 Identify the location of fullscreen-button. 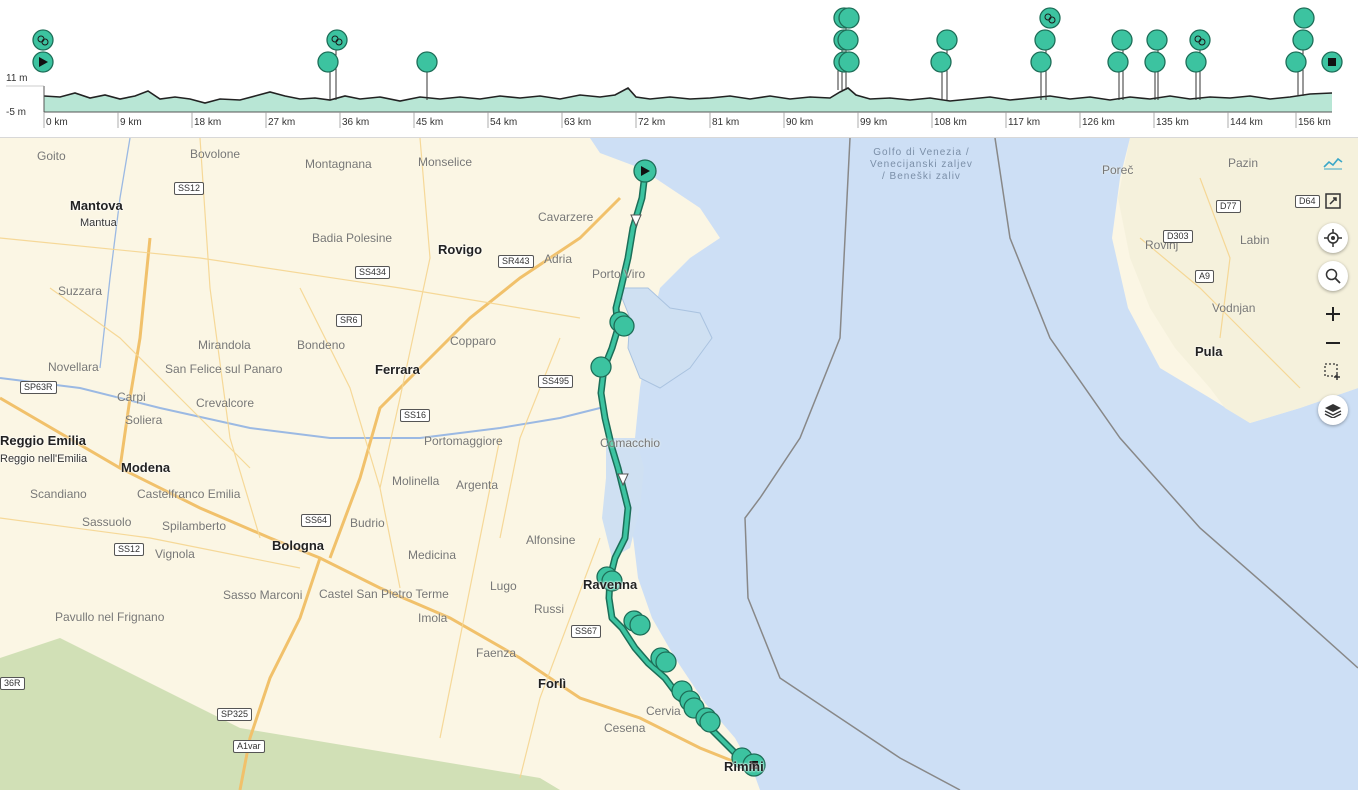
(1333, 201).